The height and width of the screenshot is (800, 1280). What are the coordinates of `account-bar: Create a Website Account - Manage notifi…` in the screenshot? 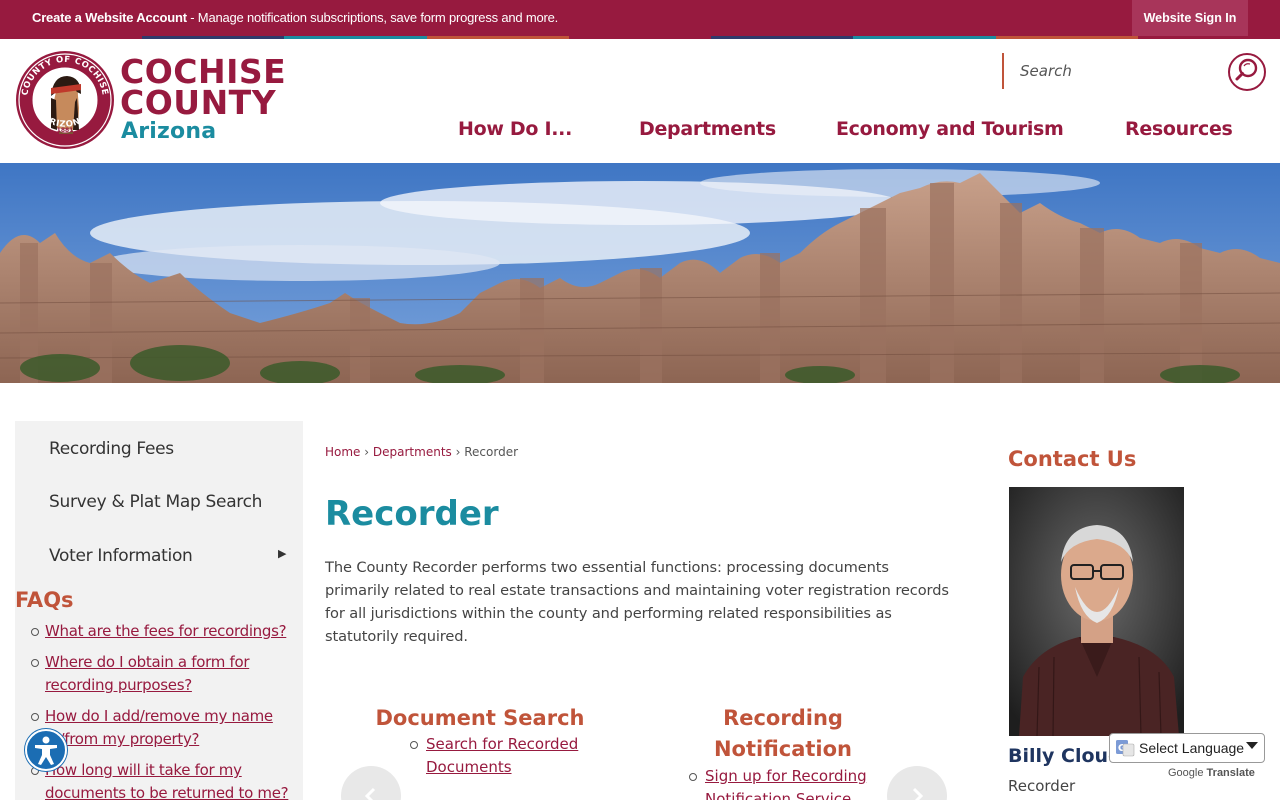 It's located at (640, 18).